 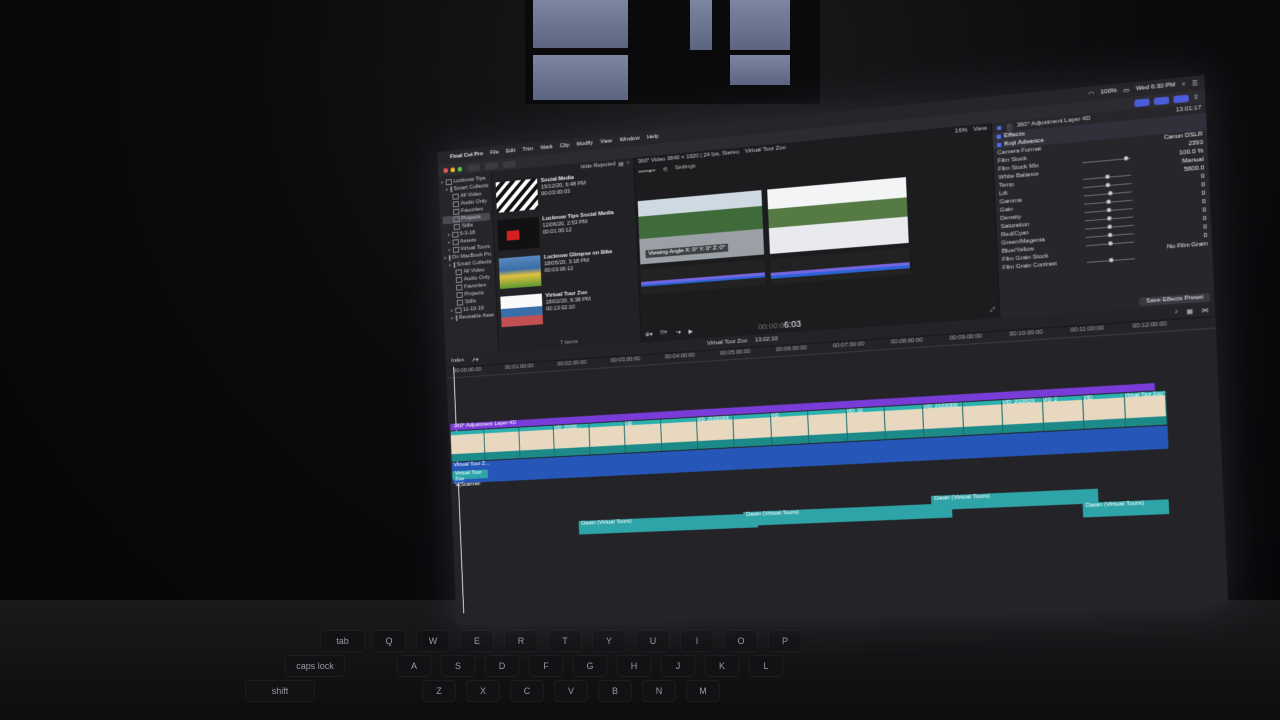 What do you see at coordinates (517, 195) in the screenshot?
I see `clip-thumbnail` at bounding box center [517, 195].